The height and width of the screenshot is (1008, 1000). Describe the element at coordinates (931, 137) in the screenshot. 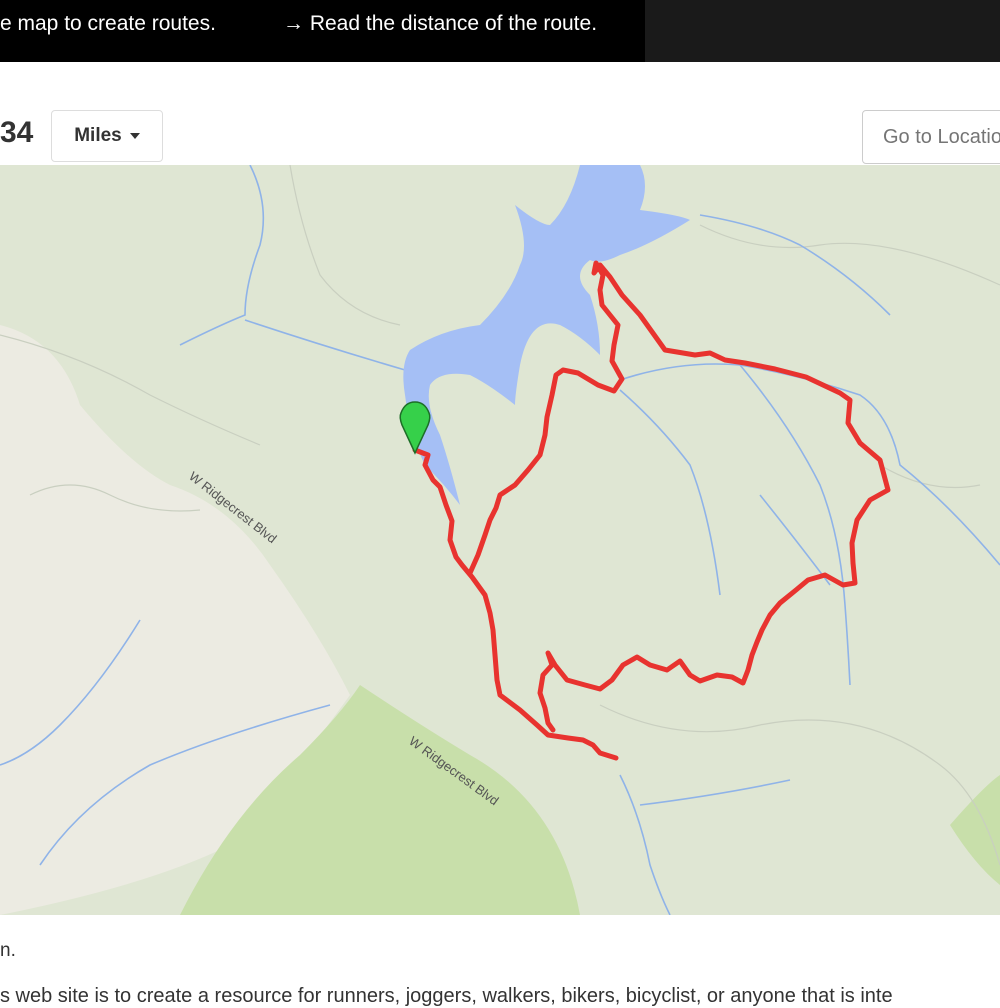

I see `location-search-input` at that location.